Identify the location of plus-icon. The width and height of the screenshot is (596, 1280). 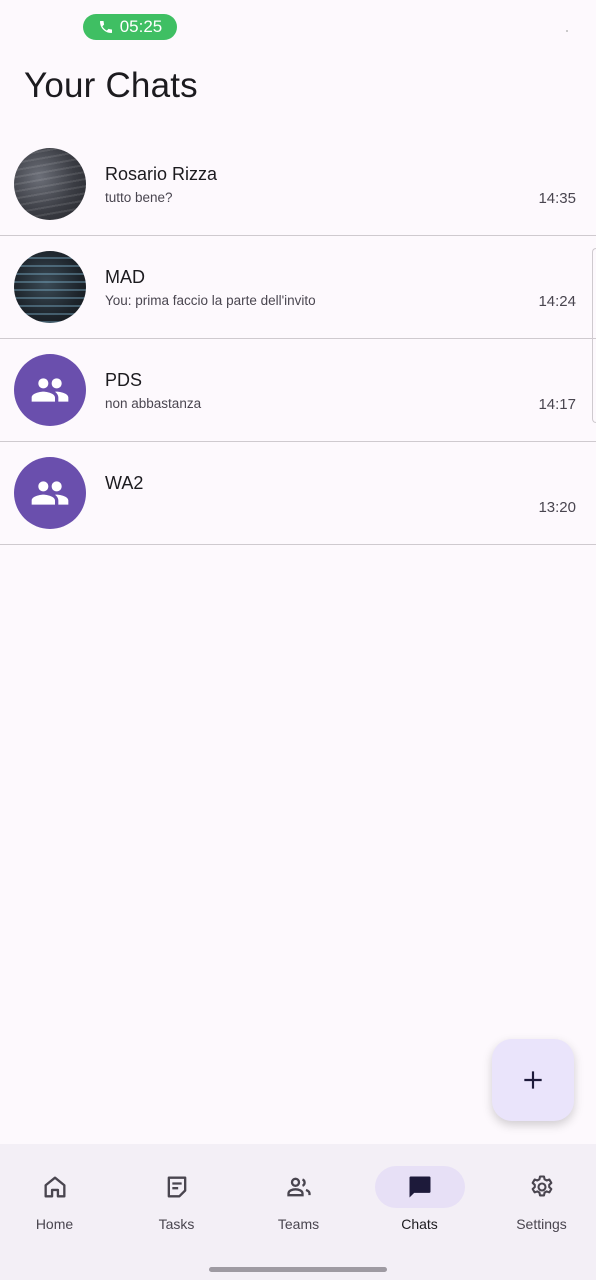
(533, 1080).